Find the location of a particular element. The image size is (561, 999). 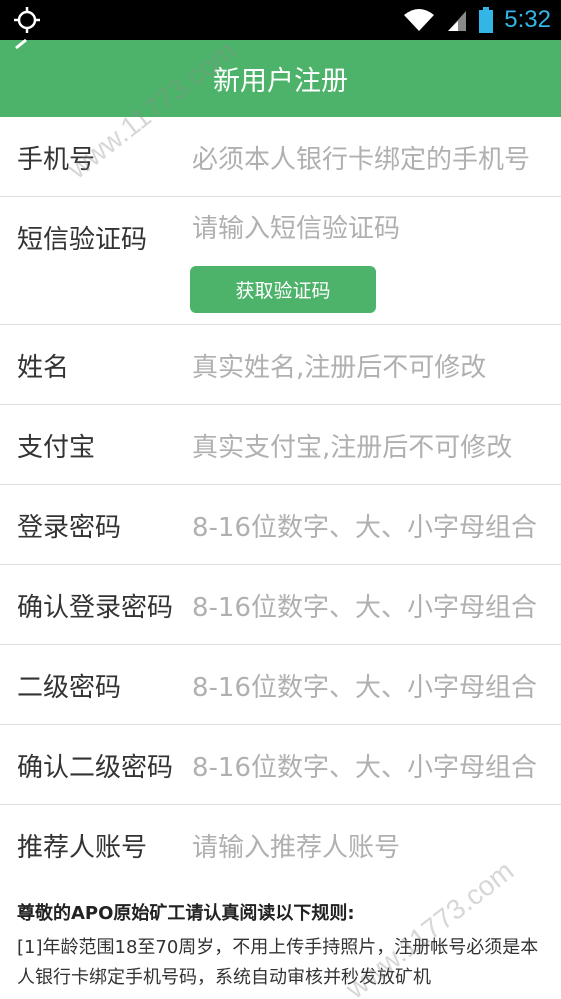

confirm-secondary-password-row: 确认二级密码 8-16位数字、大、小字母组合 is located at coordinates (280, 765).